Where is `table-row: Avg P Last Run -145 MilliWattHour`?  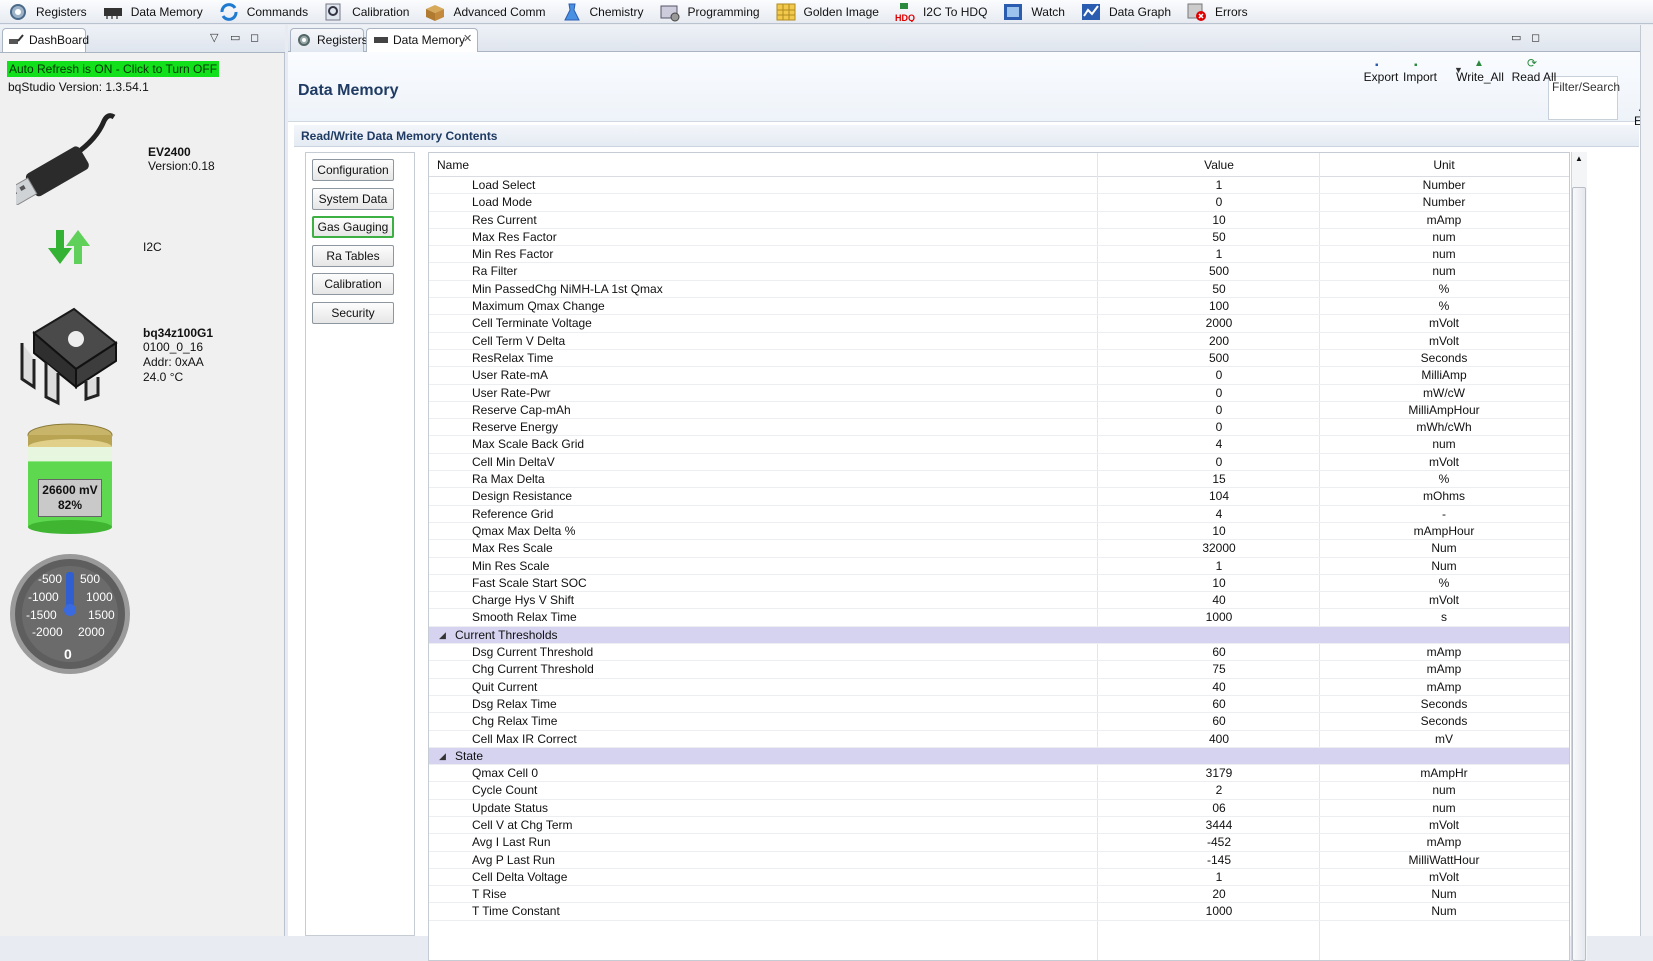
table-row: Avg P Last Run -145 MilliWattHour is located at coordinates (999, 860).